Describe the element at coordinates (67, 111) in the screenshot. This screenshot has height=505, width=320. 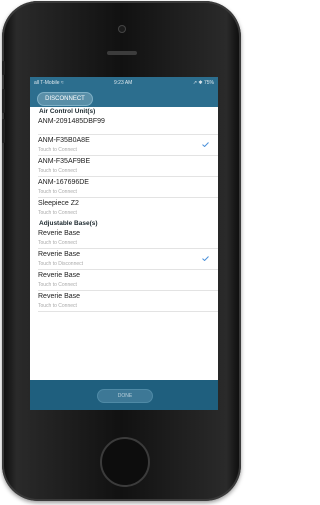
I see `section-title: Air Control Unit(s)` at that location.